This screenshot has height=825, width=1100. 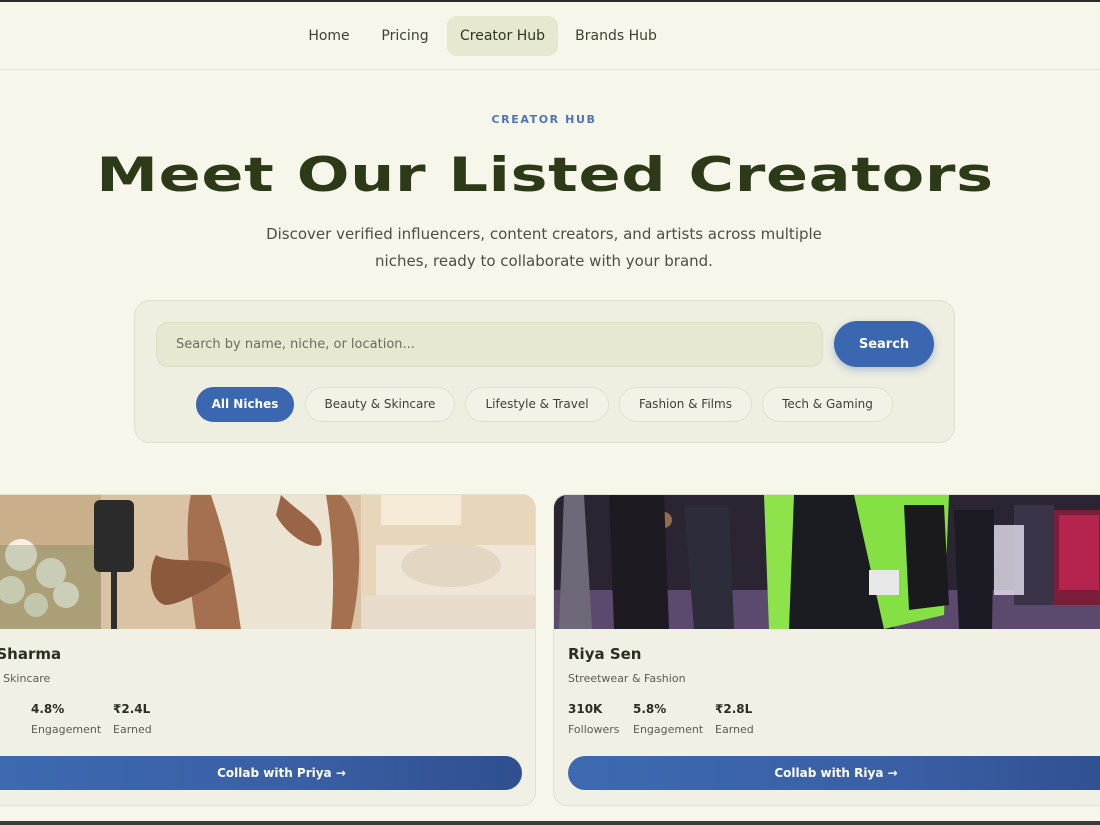 What do you see at coordinates (827, 404) in the screenshot?
I see `filter-tech-gaming: Tech & Gaming` at bounding box center [827, 404].